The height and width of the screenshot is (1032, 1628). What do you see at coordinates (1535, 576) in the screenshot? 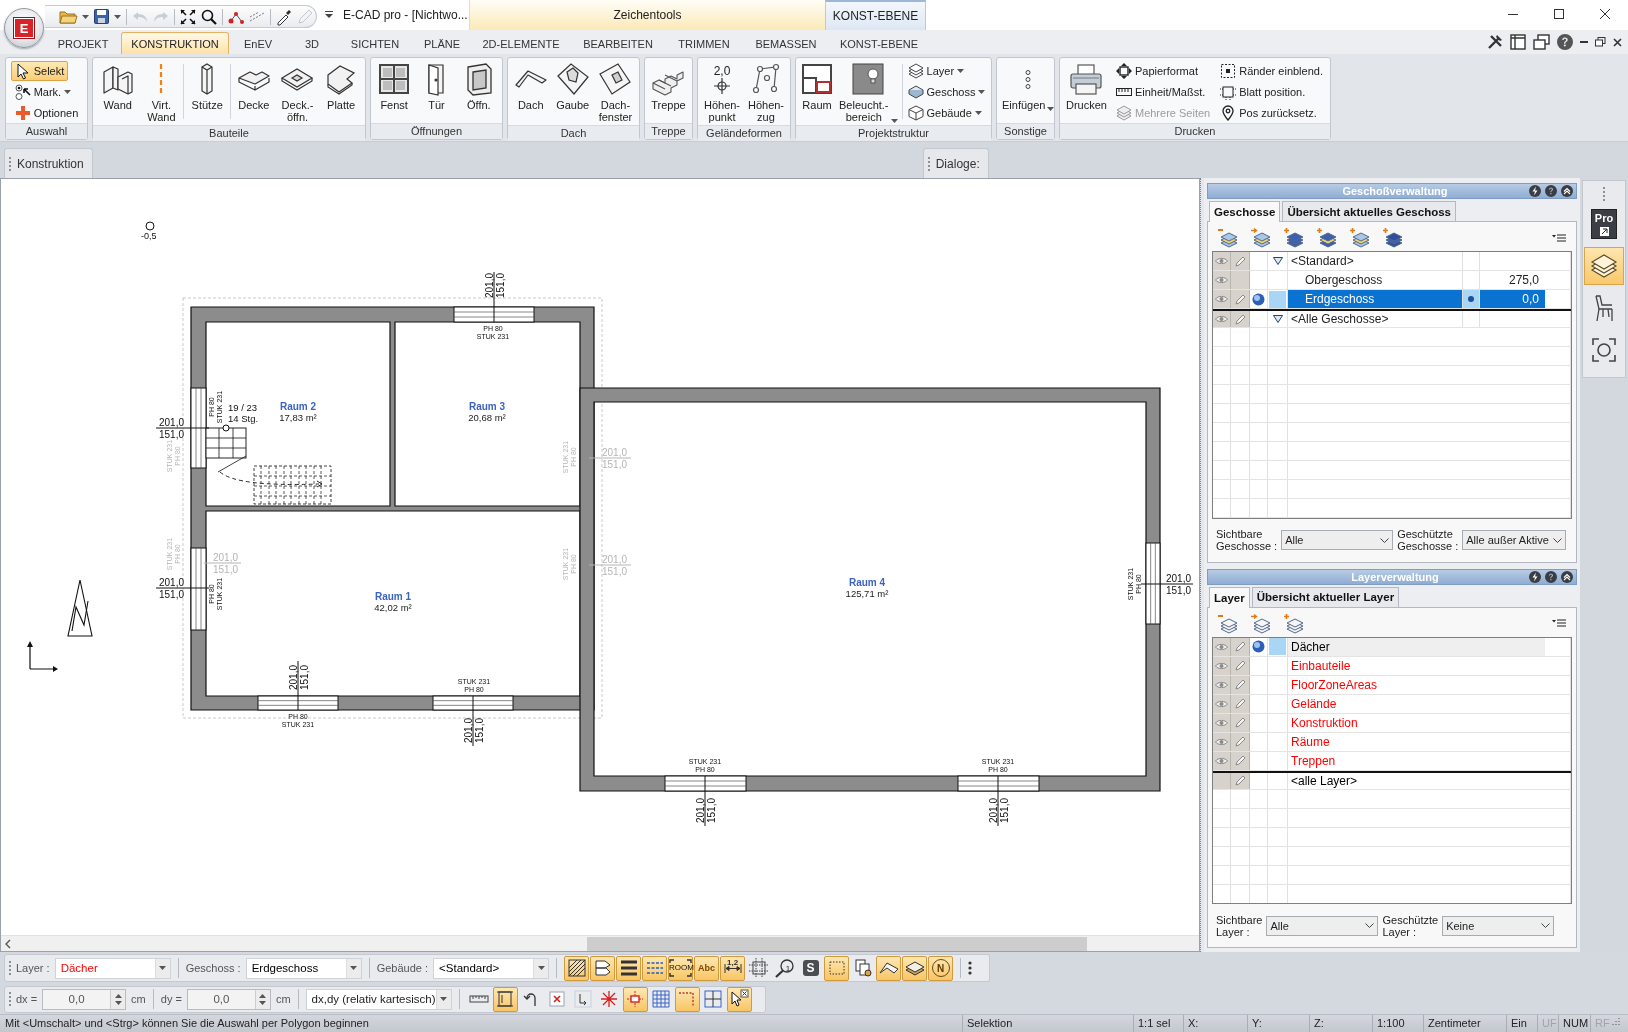
I see `lightning-icon` at bounding box center [1535, 576].